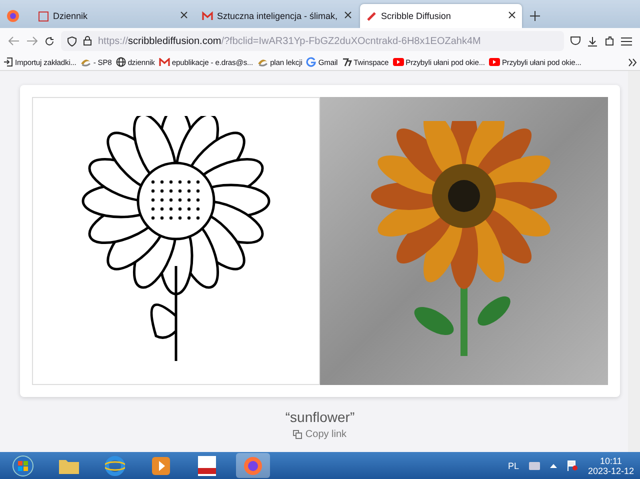 The image size is (640, 479). Describe the element at coordinates (121, 62) in the screenshot. I see `globe-icon` at that location.